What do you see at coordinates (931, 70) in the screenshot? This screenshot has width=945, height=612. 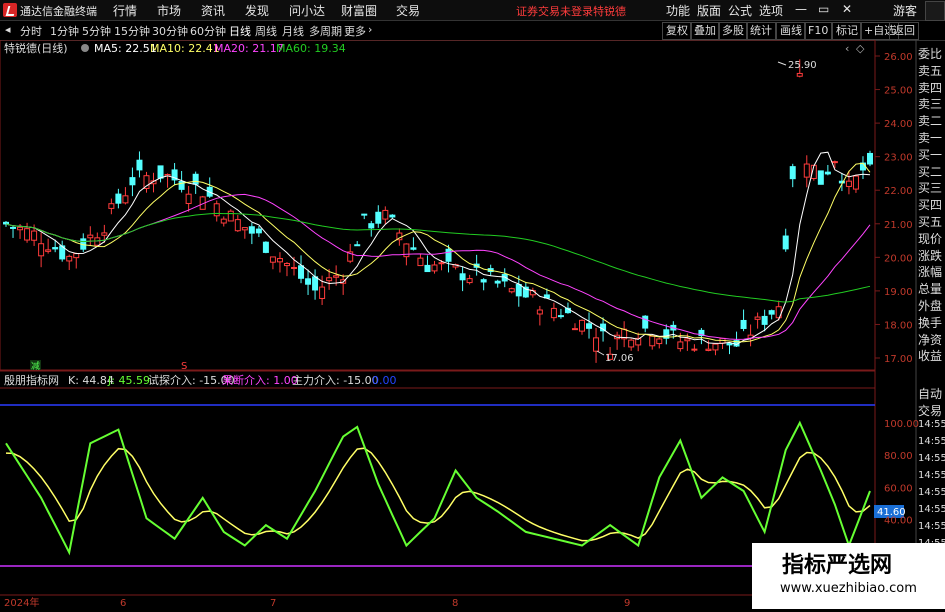 I see `quote-panel-item: 卖五` at bounding box center [931, 70].